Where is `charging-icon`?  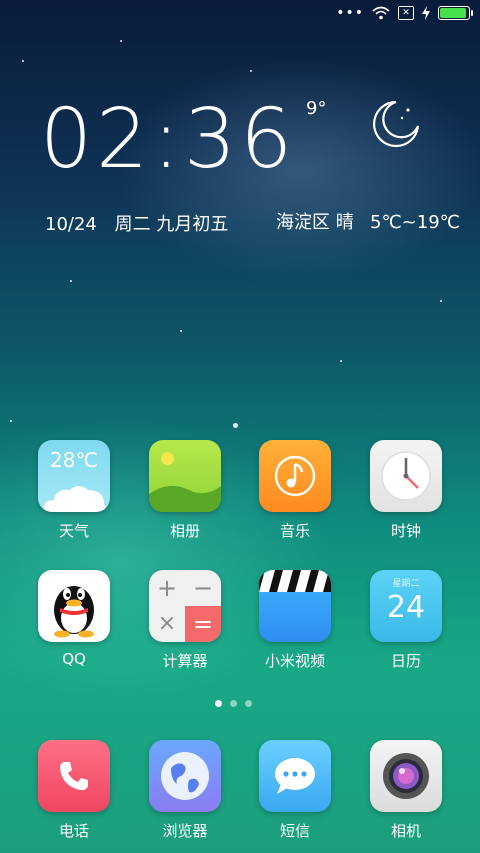
charging-icon is located at coordinates (426, 13).